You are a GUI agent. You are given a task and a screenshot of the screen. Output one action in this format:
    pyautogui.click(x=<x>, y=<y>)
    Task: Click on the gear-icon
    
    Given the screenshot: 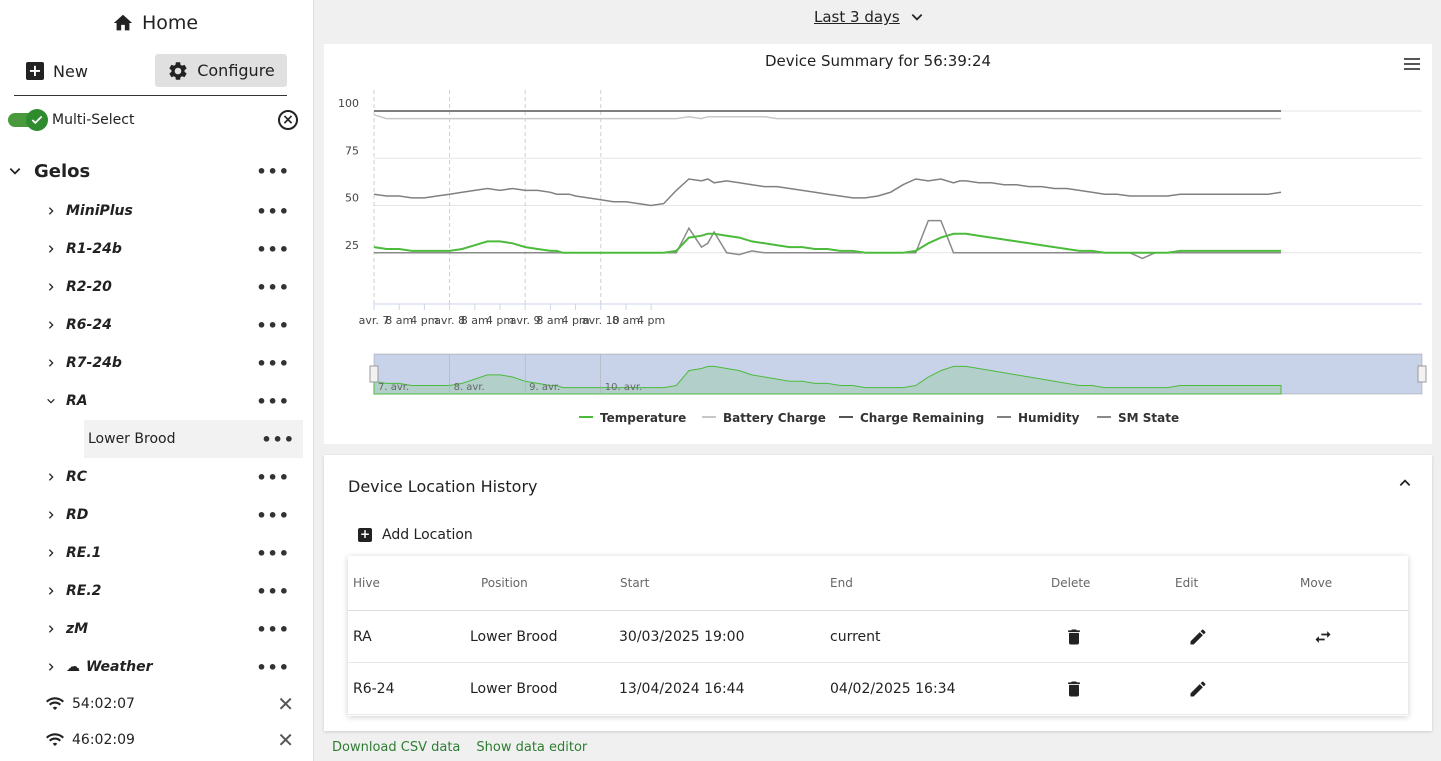 What is the action you would take?
    pyautogui.click(x=178, y=70)
    